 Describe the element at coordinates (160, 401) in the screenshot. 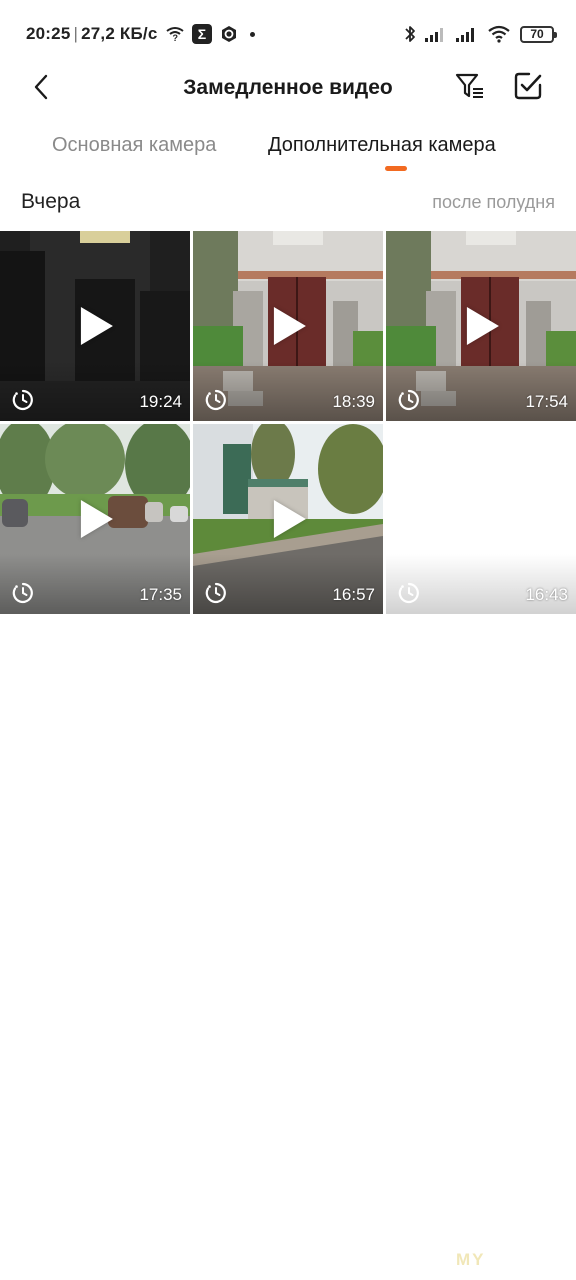

I see `video-time: 19:24` at that location.